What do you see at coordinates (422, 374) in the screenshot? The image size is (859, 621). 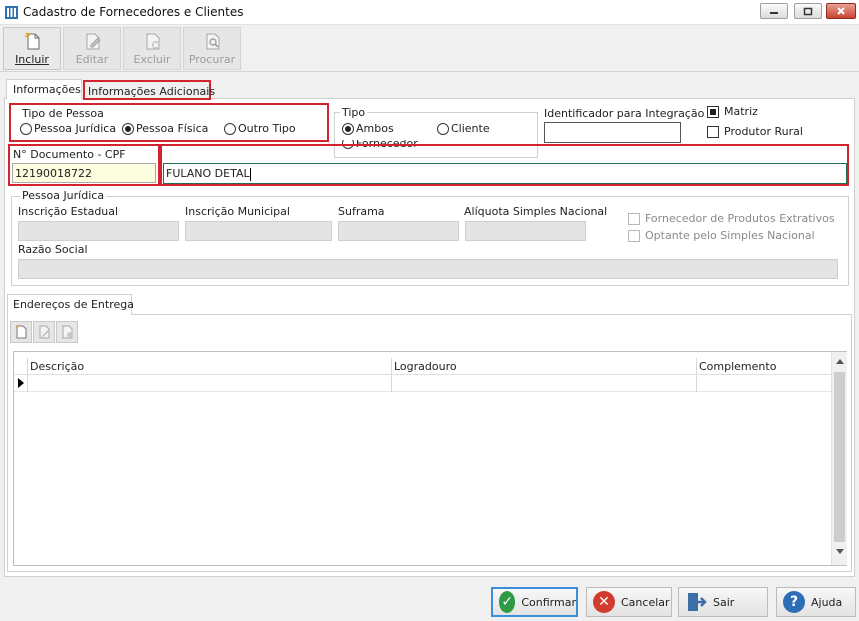 I see `grid-header-divider` at bounding box center [422, 374].